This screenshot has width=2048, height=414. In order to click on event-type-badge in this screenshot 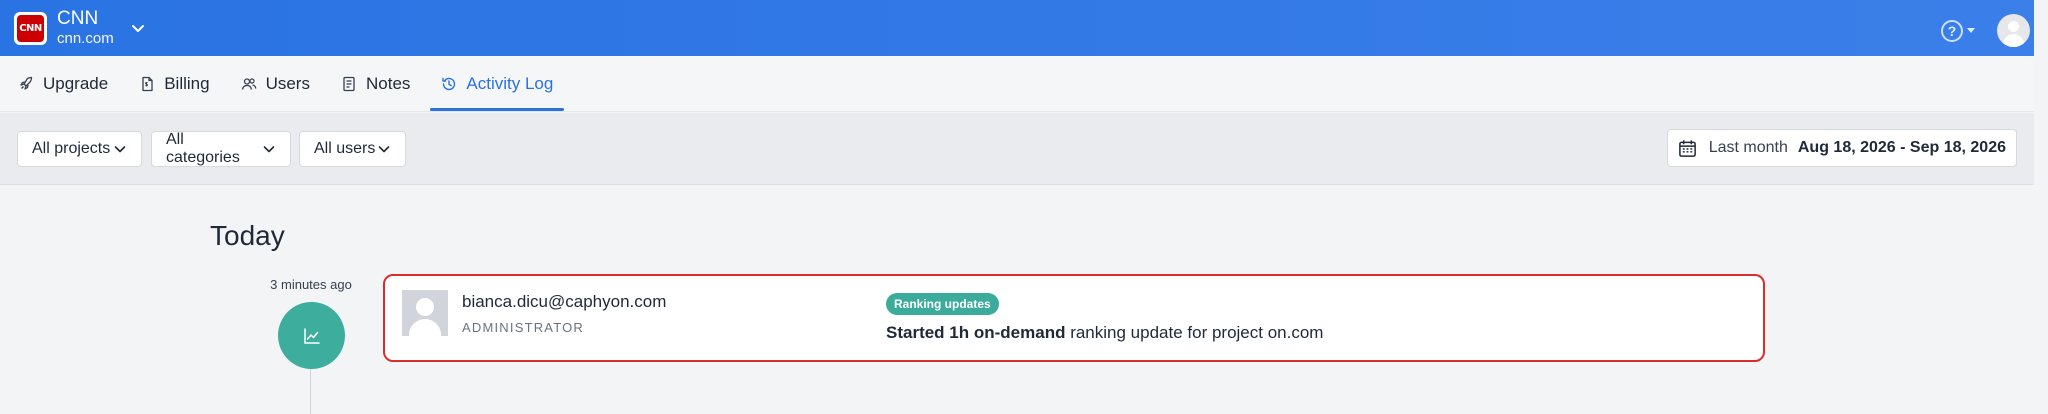, I will do `click(311, 335)`.